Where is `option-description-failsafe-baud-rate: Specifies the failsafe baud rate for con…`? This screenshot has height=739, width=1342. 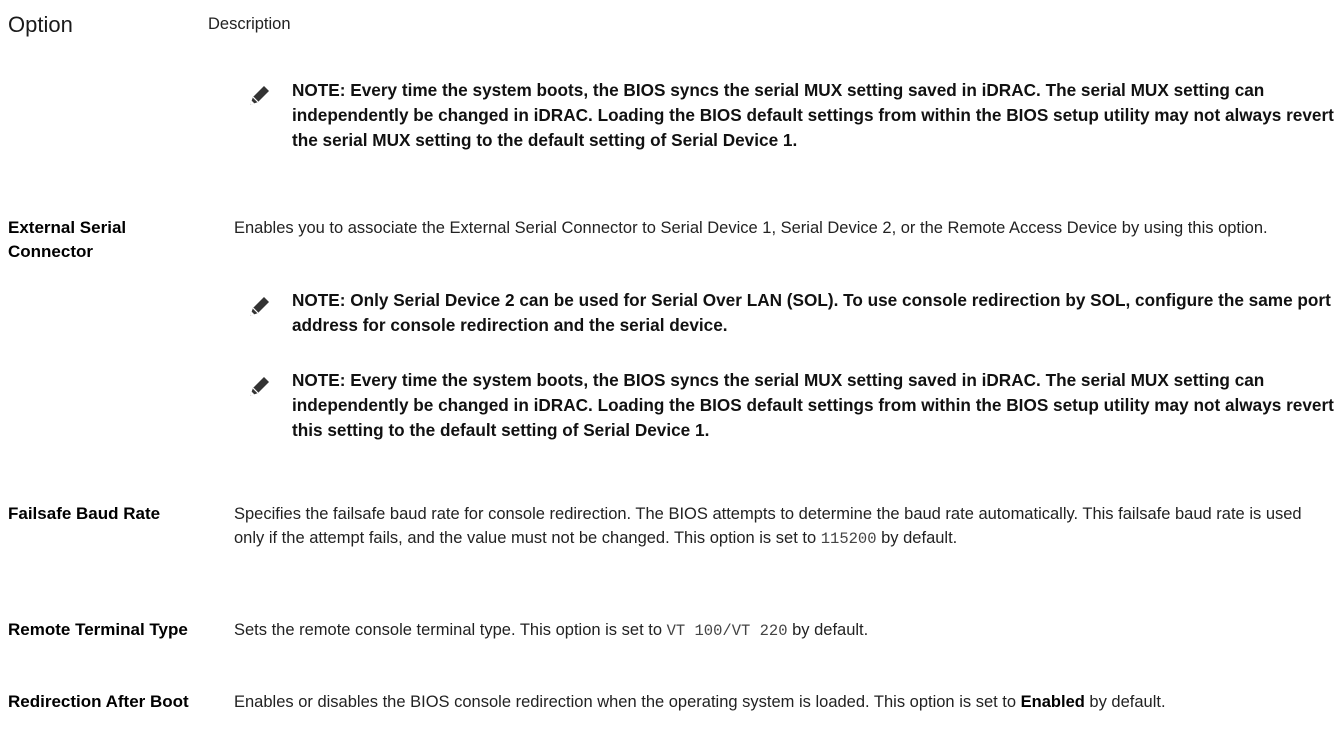
option-description-failsafe-baud-rate: Specifies the failsafe baud rate for con… is located at coordinates (768, 526).